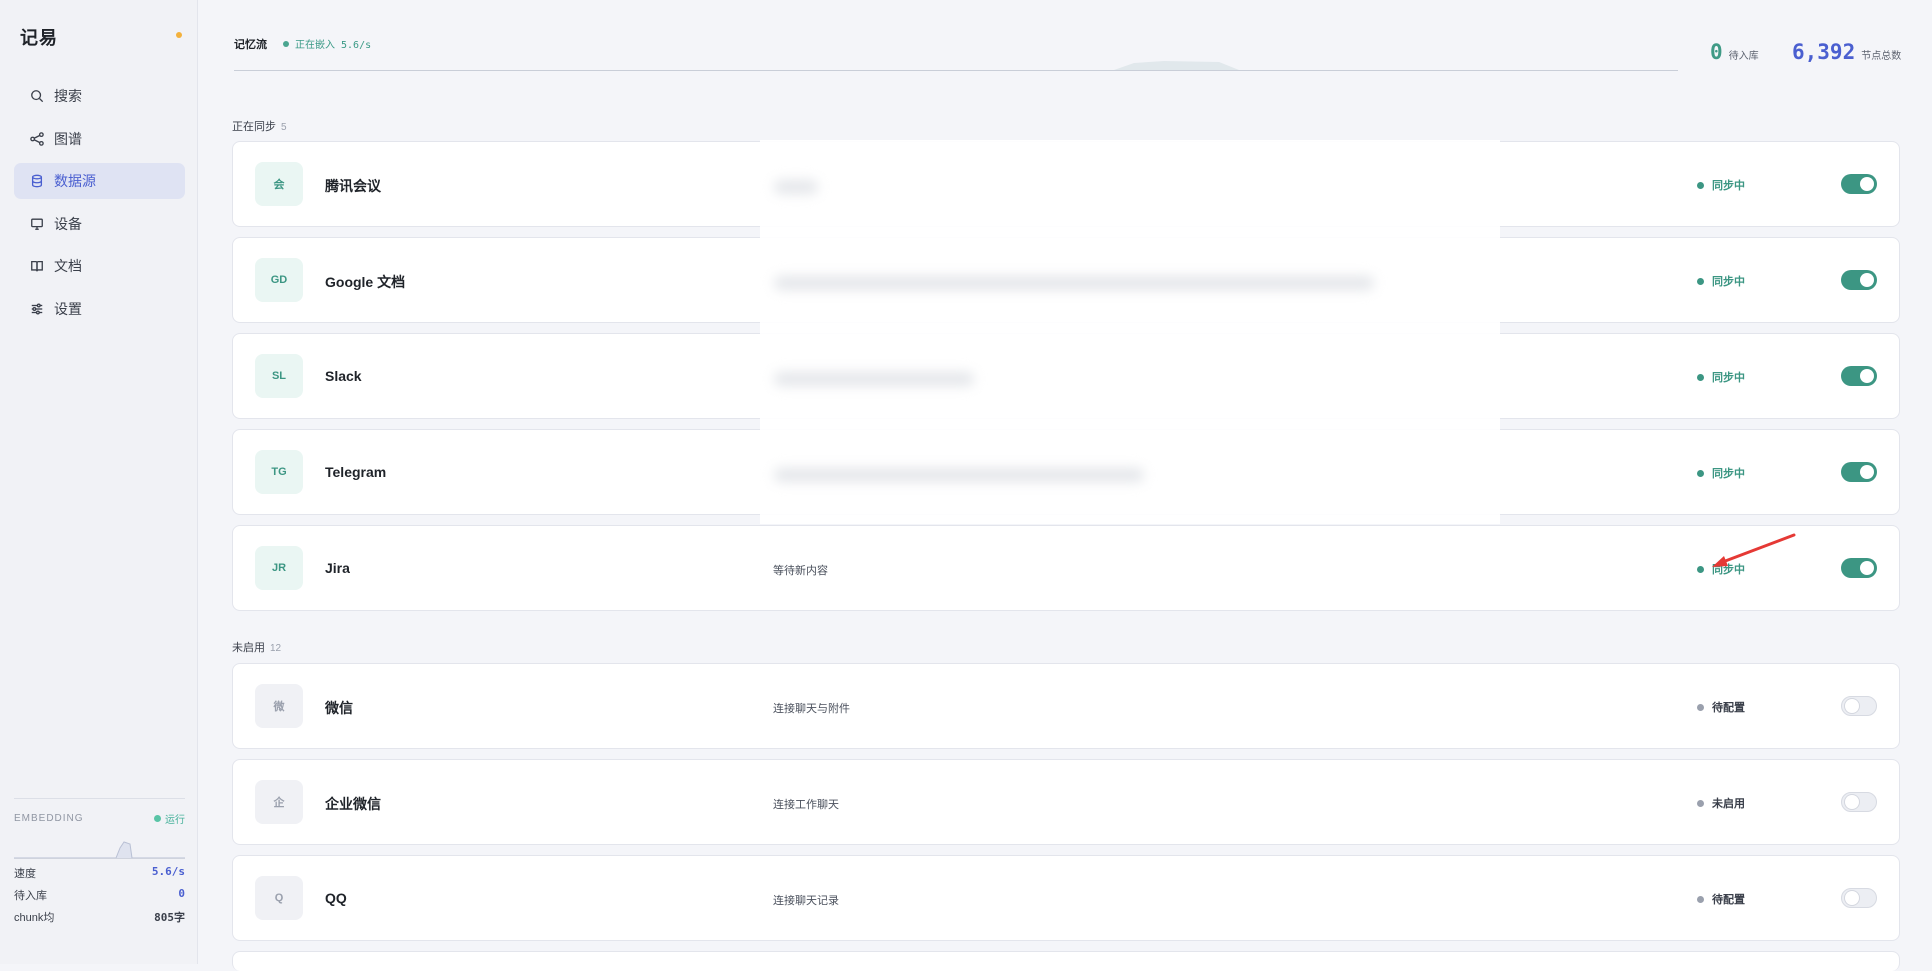 Image resolution: width=1932 pixels, height=971 pixels. Describe the element at coordinates (356, 472) in the screenshot. I see `source-name: Telegram` at that location.